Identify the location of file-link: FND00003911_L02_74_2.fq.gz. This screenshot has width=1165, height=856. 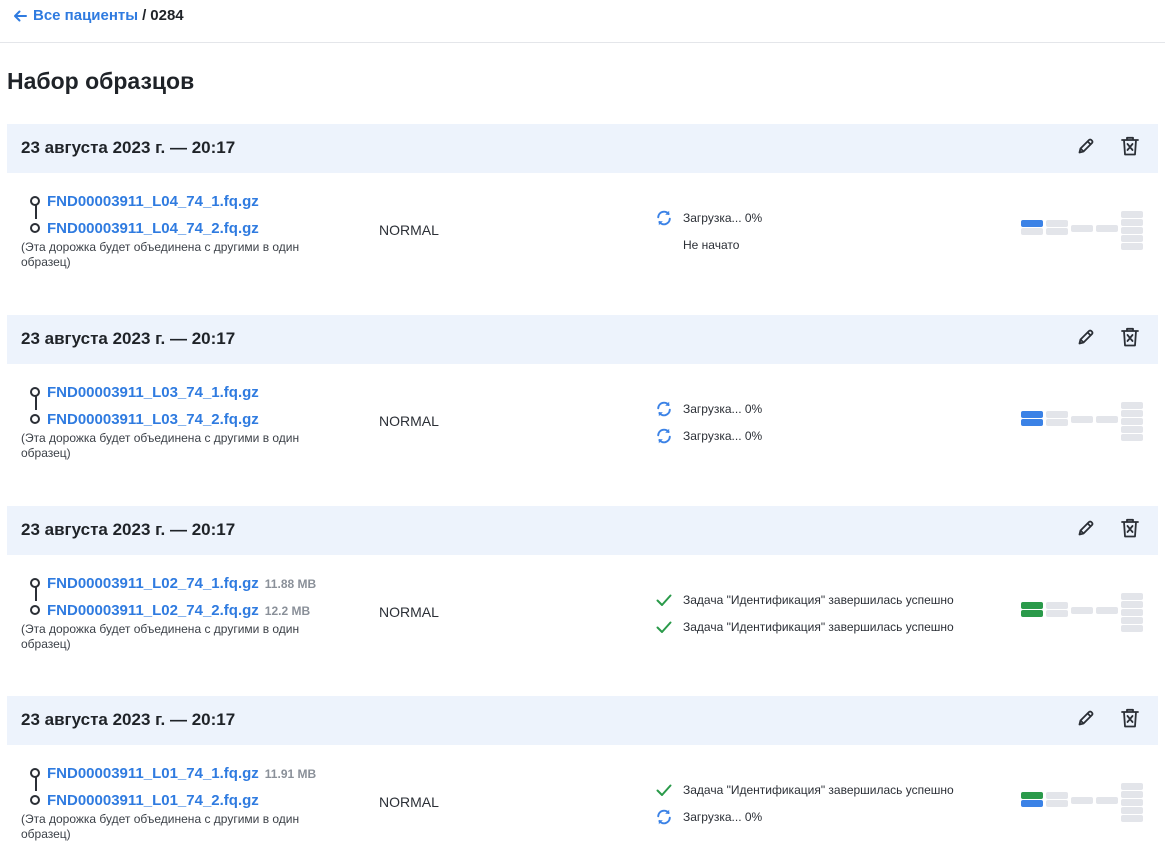
(153, 610).